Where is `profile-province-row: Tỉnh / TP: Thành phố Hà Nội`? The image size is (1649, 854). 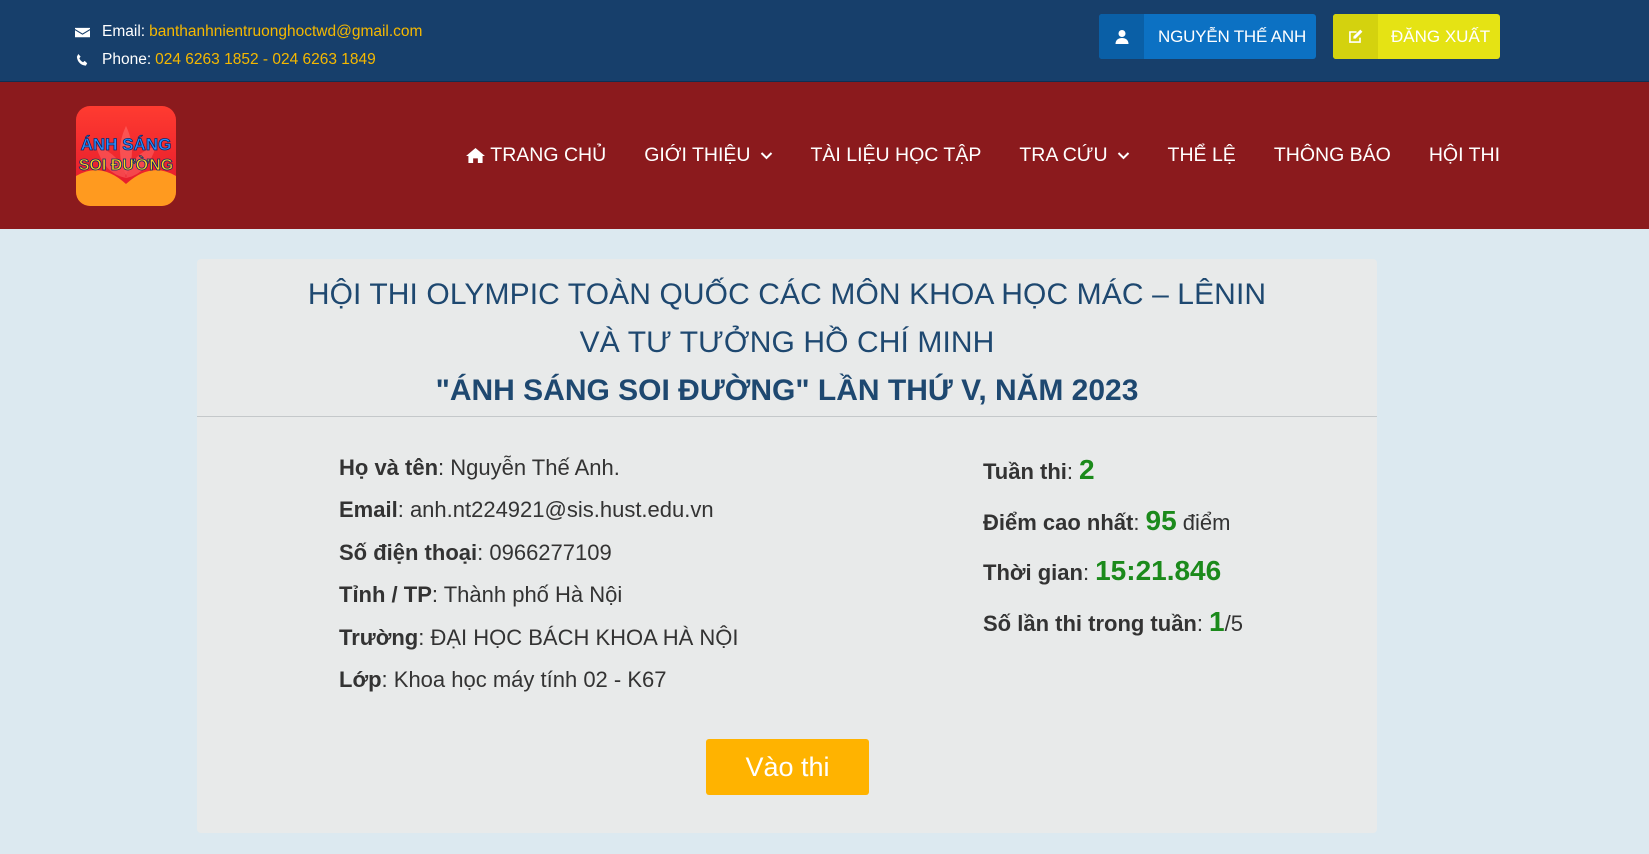
profile-province-row: Tỉnh / TP: Thành phố Hà Nội is located at coordinates (481, 595).